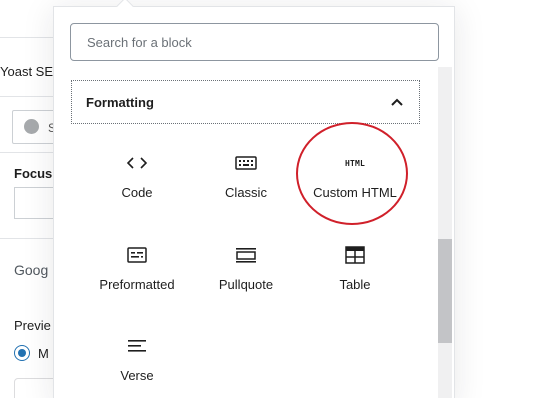  What do you see at coordinates (137, 163) in the screenshot?
I see `code-icon` at bounding box center [137, 163].